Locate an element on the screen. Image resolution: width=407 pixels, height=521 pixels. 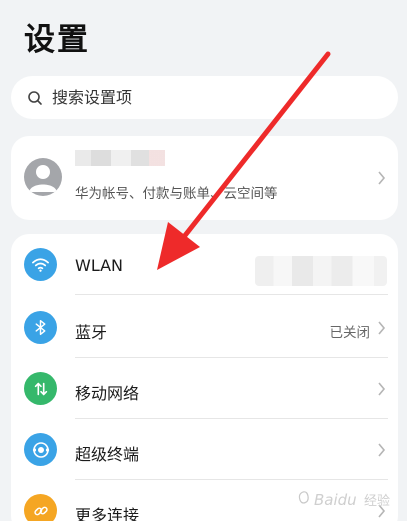
divider is located at coordinates (231, 294).